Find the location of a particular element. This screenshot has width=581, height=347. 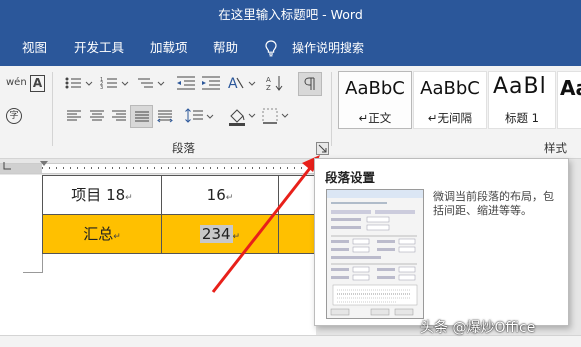

tooltip-description: 微调当前段落的布局，包括间距、缩进等等。 is located at coordinates (493, 203).